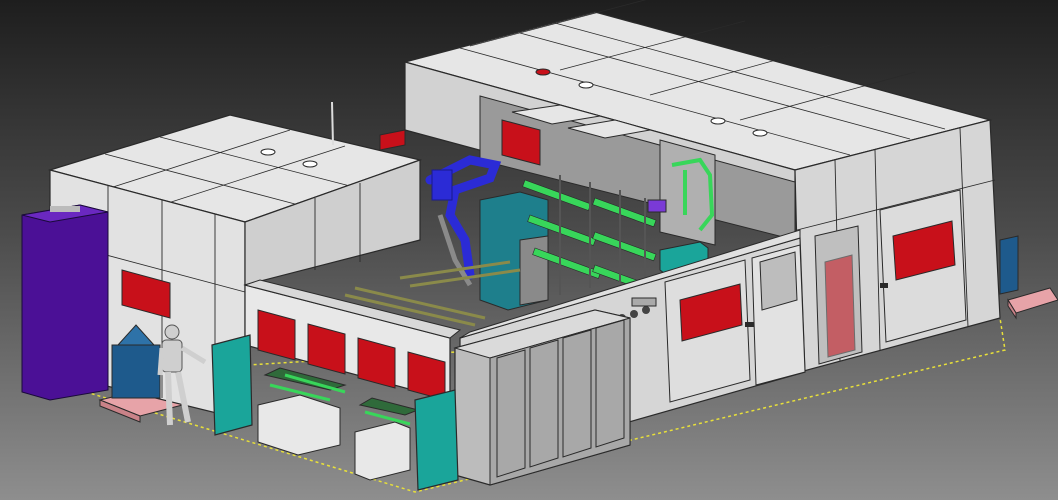 The width and height of the screenshot is (1058, 500). Describe the element at coordinates (332, 123) in the screenshot. I see `antenna-pole` at that location.